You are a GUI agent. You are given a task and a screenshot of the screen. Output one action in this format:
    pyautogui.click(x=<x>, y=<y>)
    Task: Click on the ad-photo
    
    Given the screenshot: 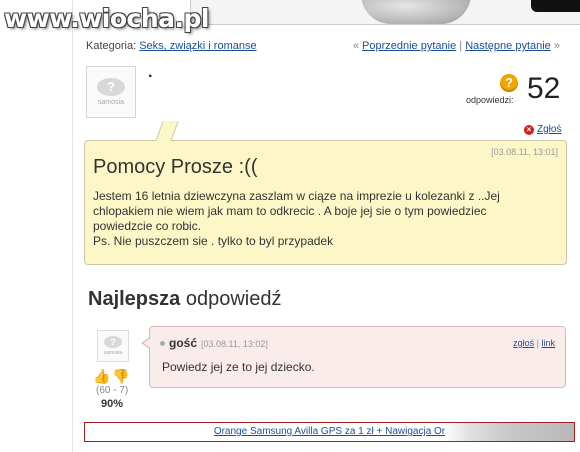 What is the action you would take?
    pyautogui.click(x=416, y=12)
    